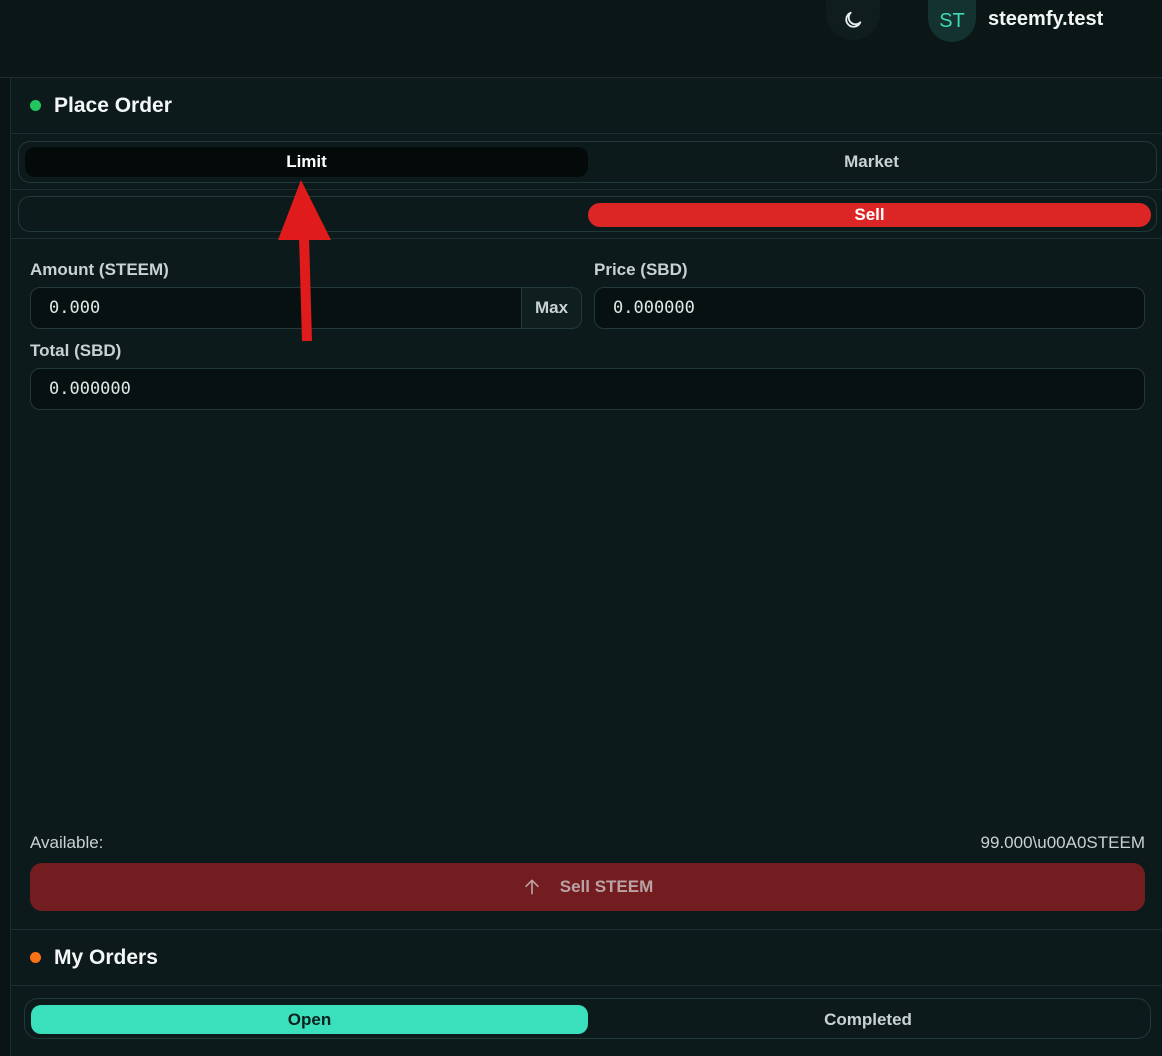 This screenshot has height=1056, width=1162. I want to click on amount-input: 0.000, so click(276, 308).